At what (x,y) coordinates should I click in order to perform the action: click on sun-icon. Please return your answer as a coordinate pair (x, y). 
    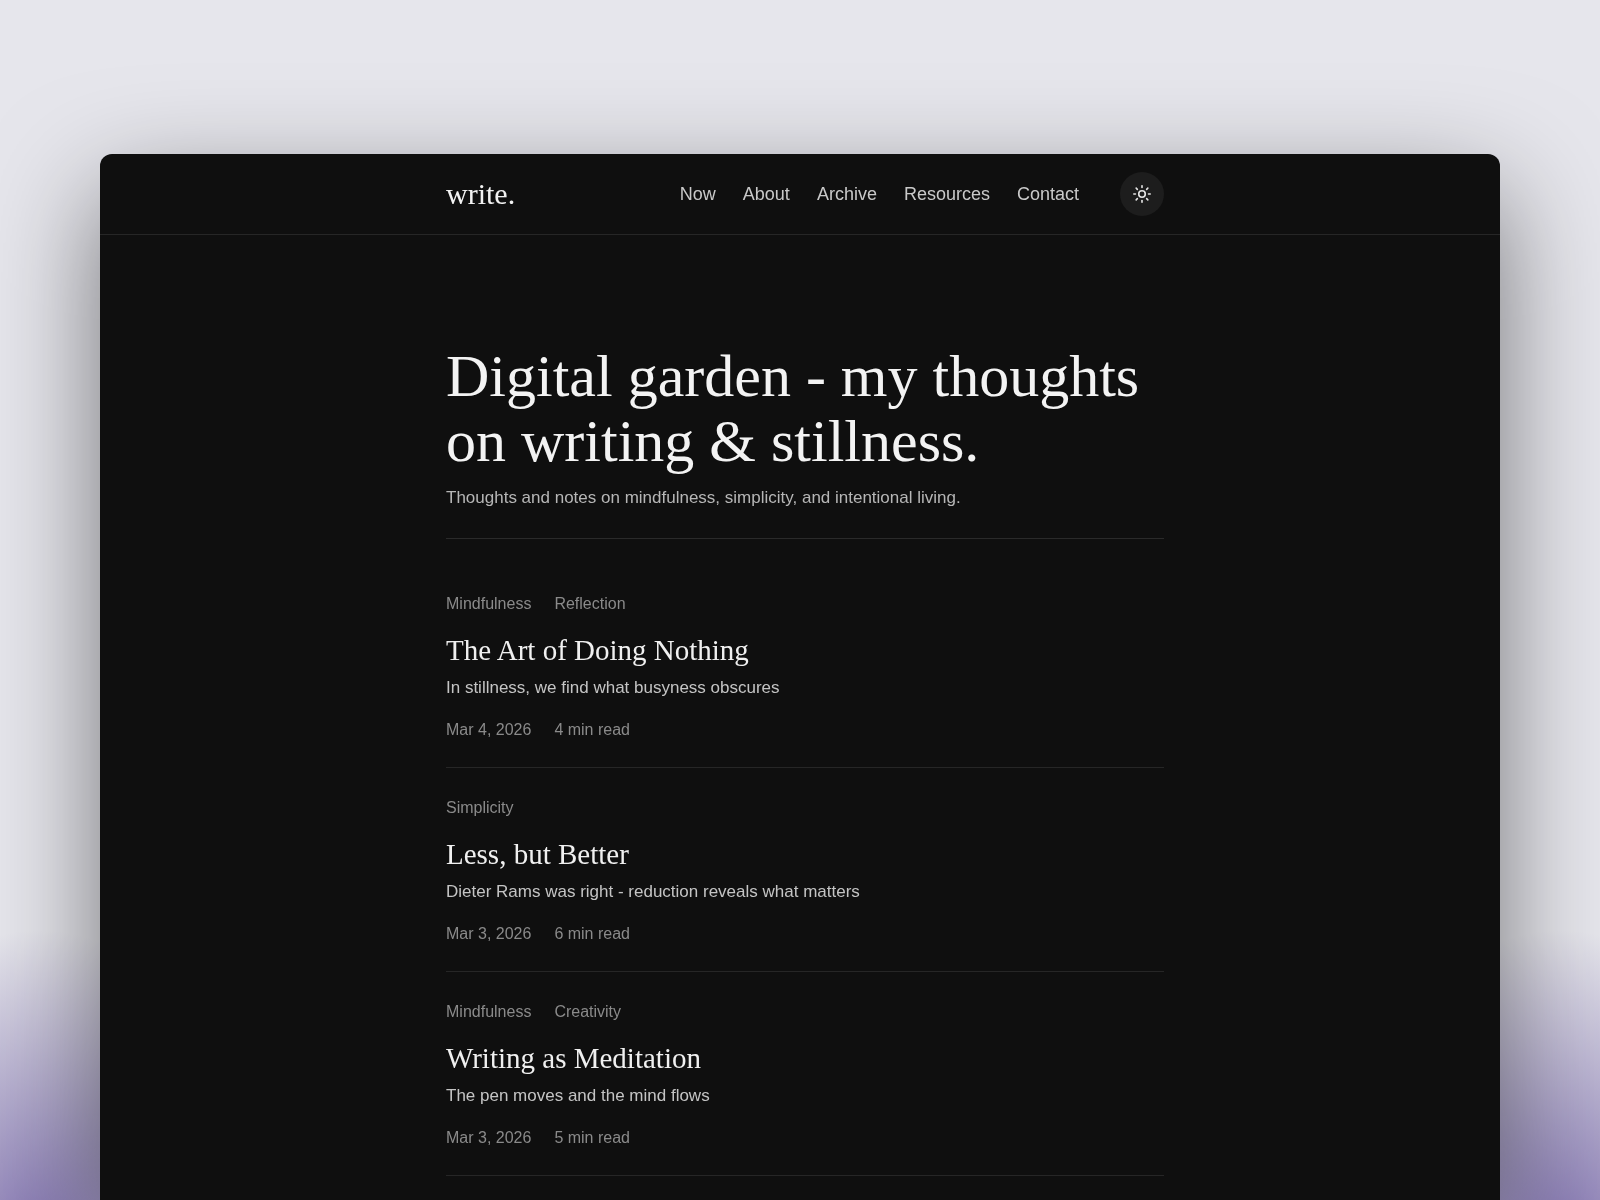
    Looking at the image, I should click on (1142, 194).